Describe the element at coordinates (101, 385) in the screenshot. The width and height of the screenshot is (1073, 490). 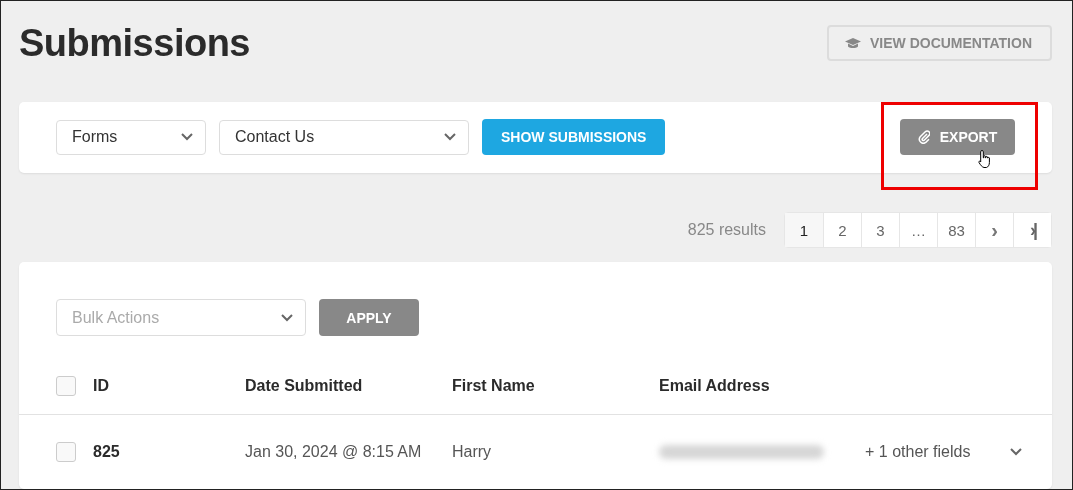
I see `column-header: ID` at that location.